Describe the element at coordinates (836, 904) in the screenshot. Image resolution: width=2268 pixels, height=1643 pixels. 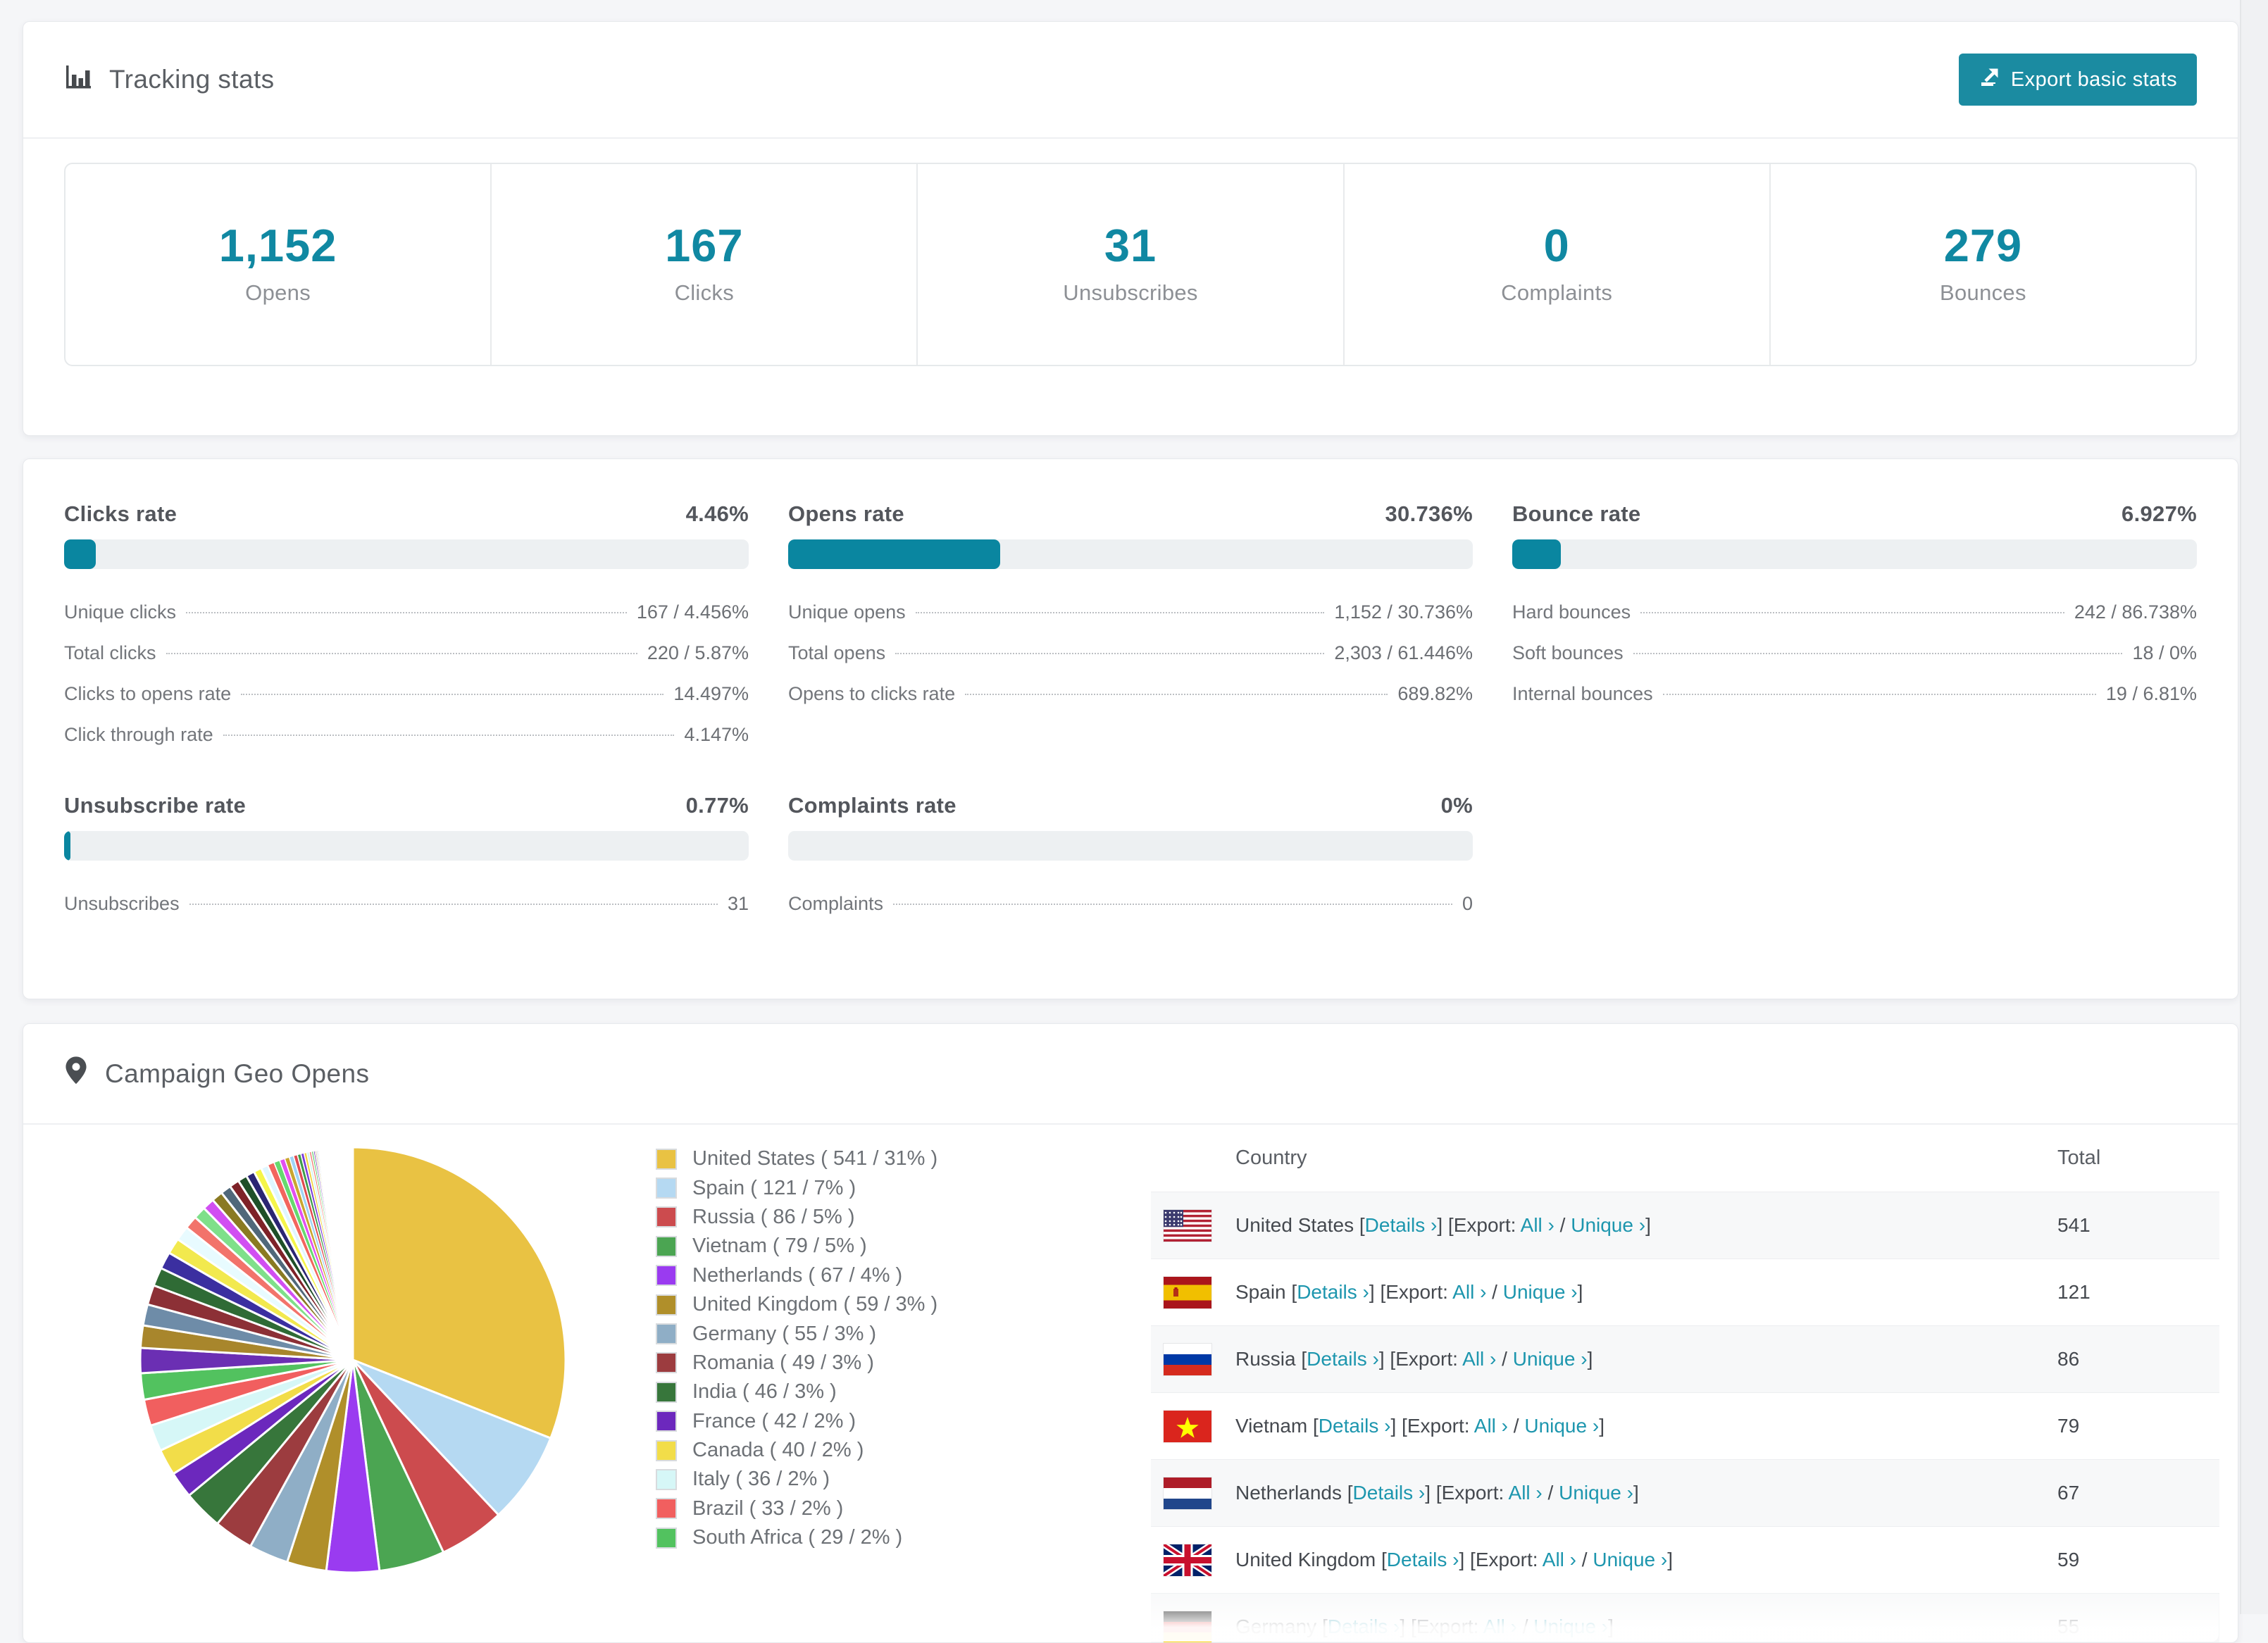
I see `rate-row-label: Complaints` at that location.